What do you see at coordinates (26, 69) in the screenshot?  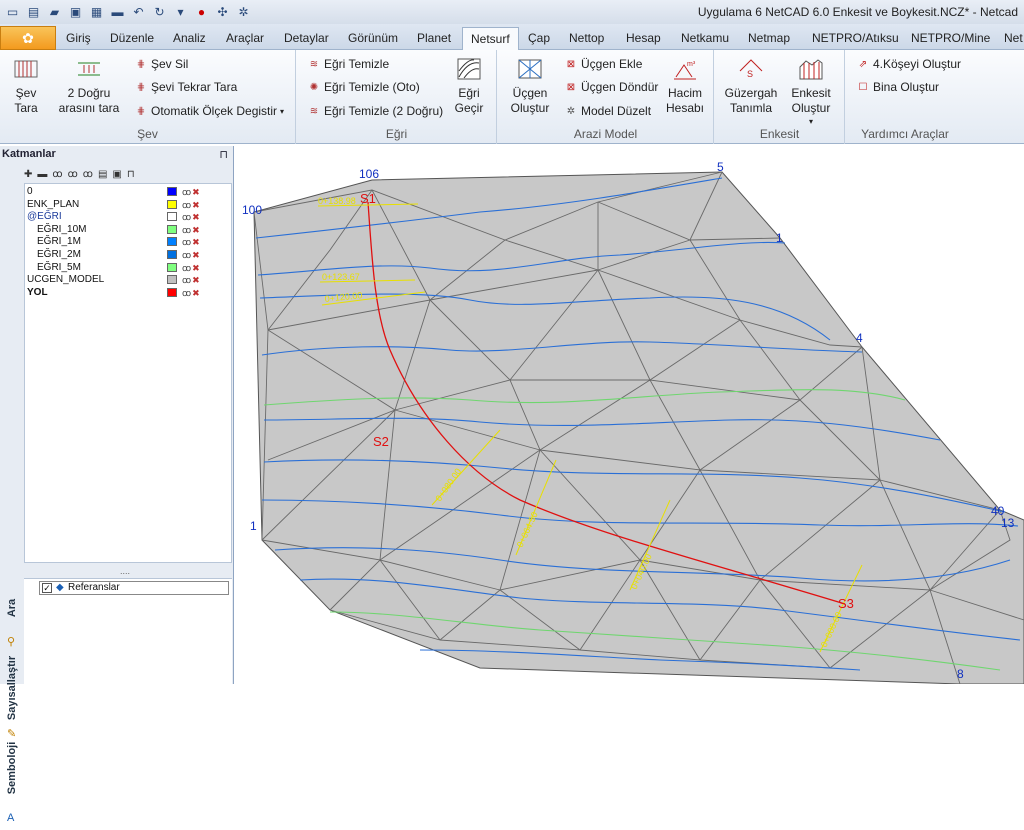 I see `sev-tara-icon` at bounding box center [26, 69].